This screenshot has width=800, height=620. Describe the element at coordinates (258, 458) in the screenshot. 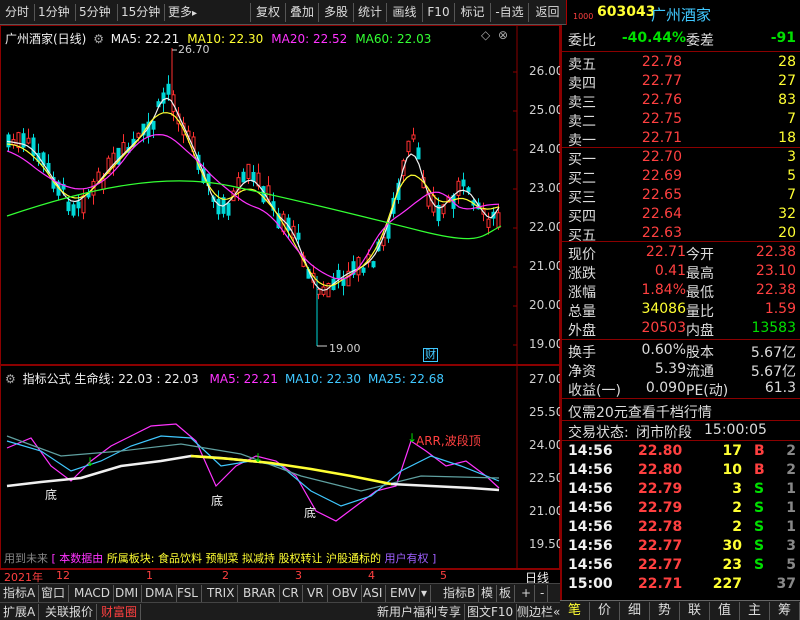

I see `buy-arrow-icon: ↓` at that location.